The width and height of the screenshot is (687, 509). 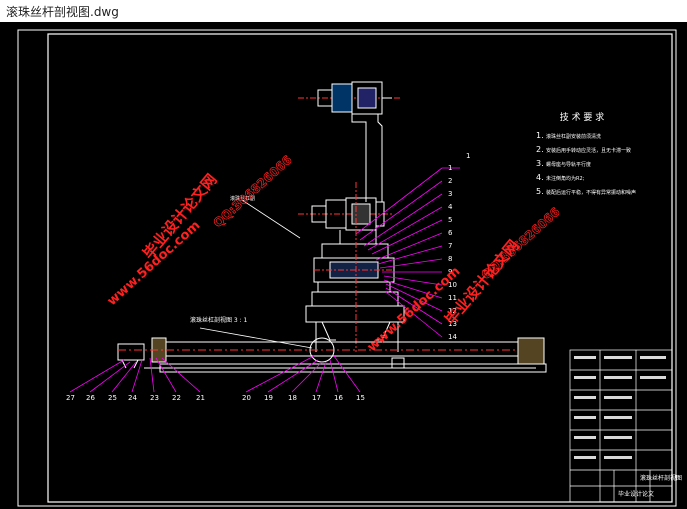 What do you see at coordinates (112, 398) in the screenshot?
I see `part-number-bottom: 25` at bounding box center [112, 398].